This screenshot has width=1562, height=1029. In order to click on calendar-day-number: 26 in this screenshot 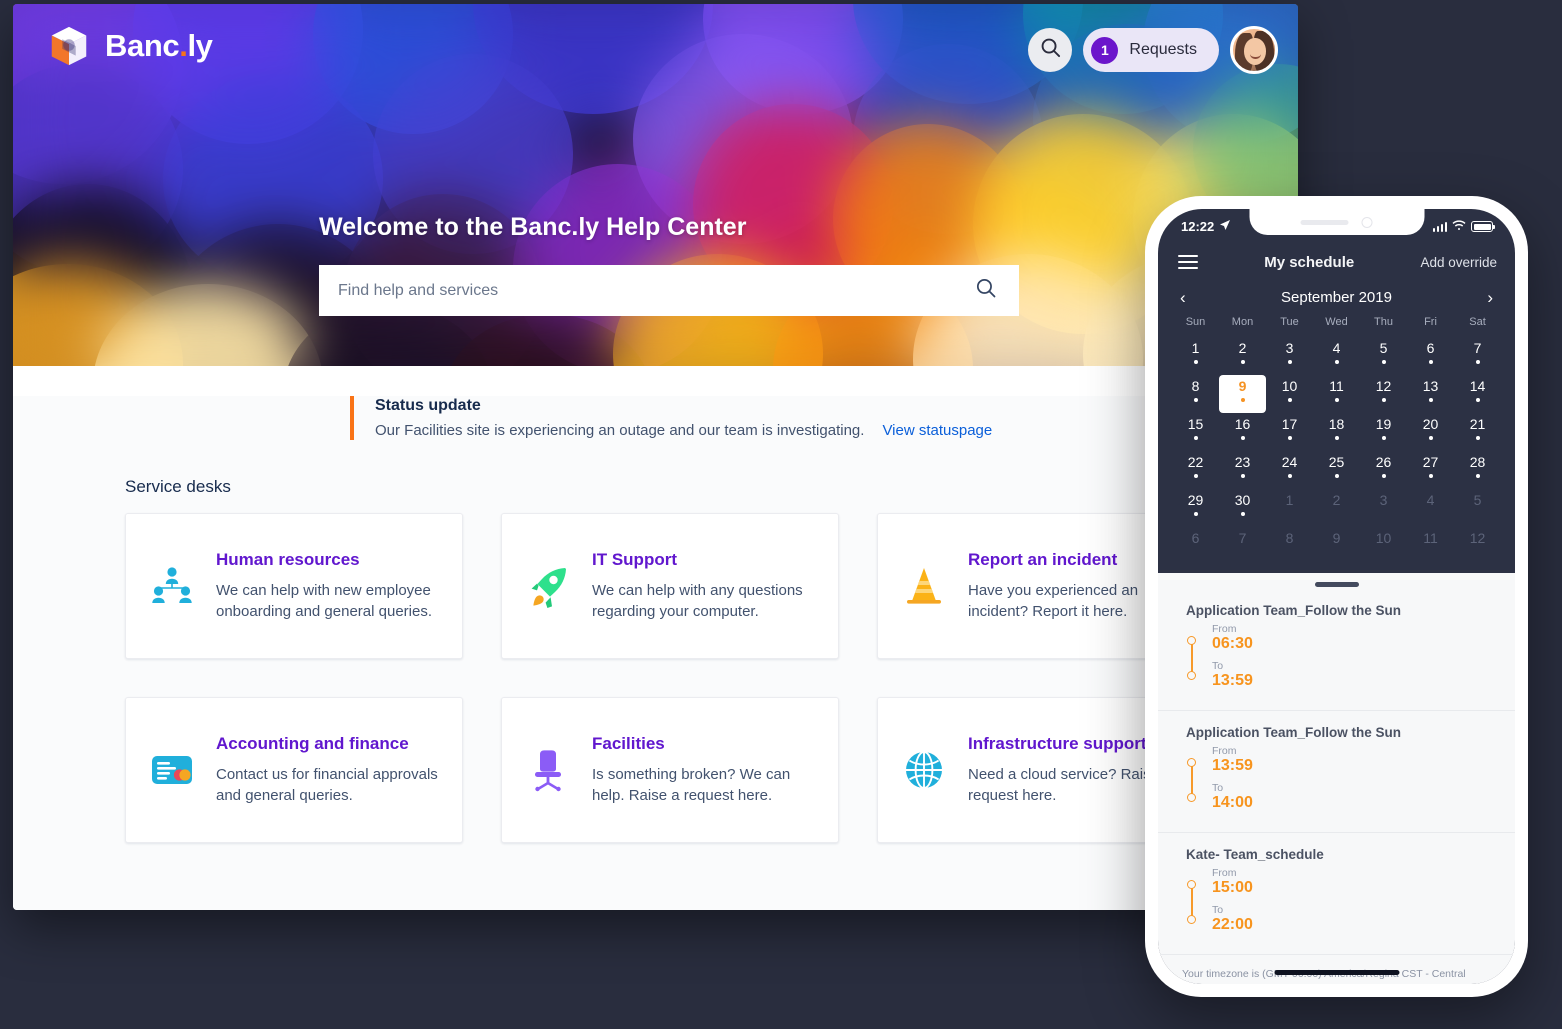, I will do `click(1383, 462)`.